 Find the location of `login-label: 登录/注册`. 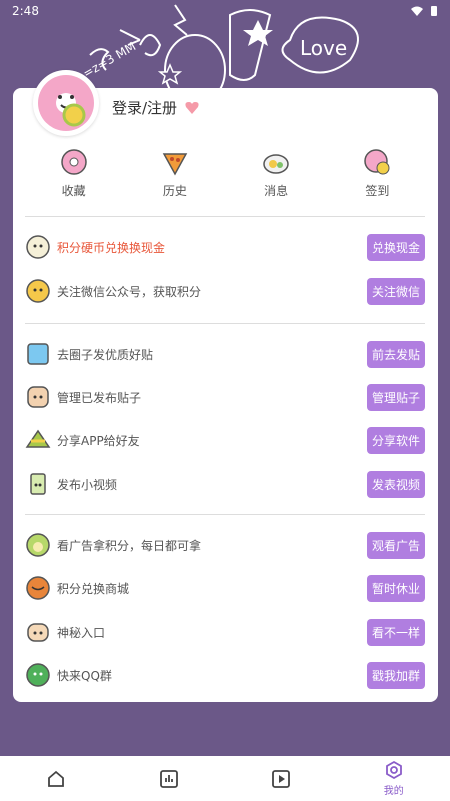

login-label: 登录/注册 is located at coordinates (144, 107).